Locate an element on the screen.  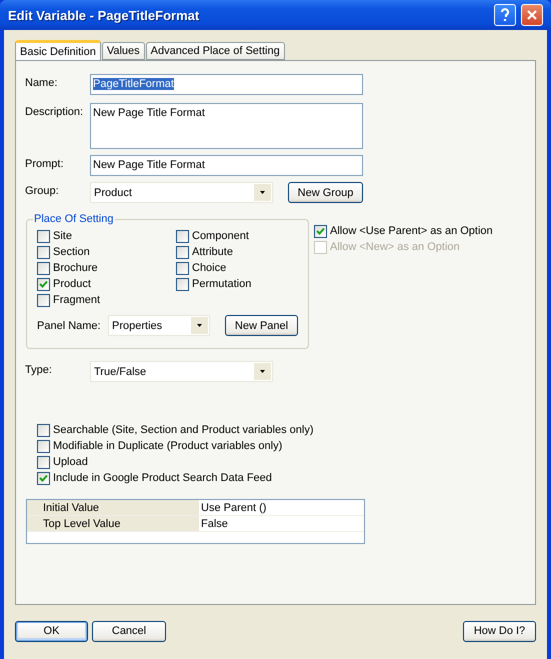
checkbox-label: Include in Google Product Search Data Feed is located at coordinates (162, 478).